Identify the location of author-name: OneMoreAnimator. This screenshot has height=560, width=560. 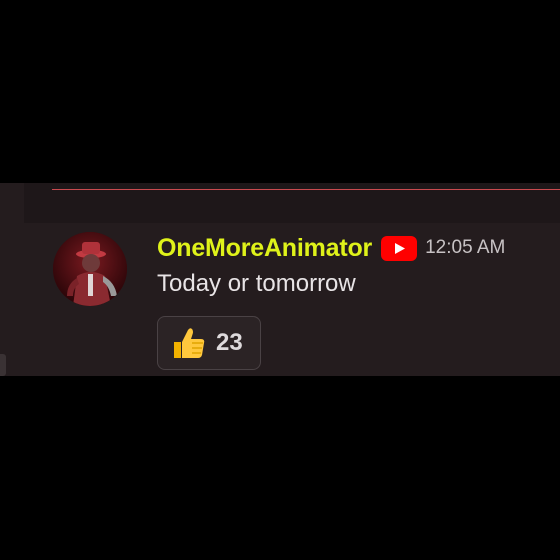
(264, 248).